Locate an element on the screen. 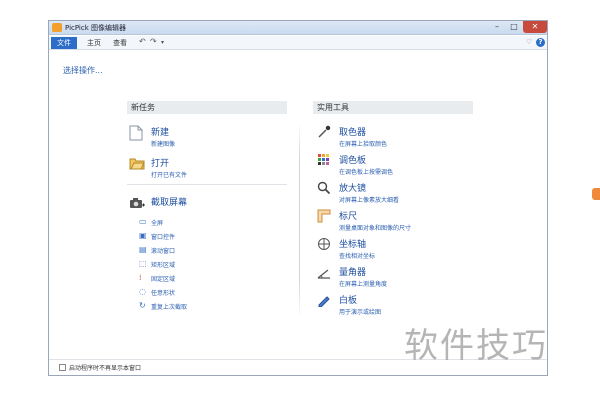  camera-icon is located at coordinates (137, 203).